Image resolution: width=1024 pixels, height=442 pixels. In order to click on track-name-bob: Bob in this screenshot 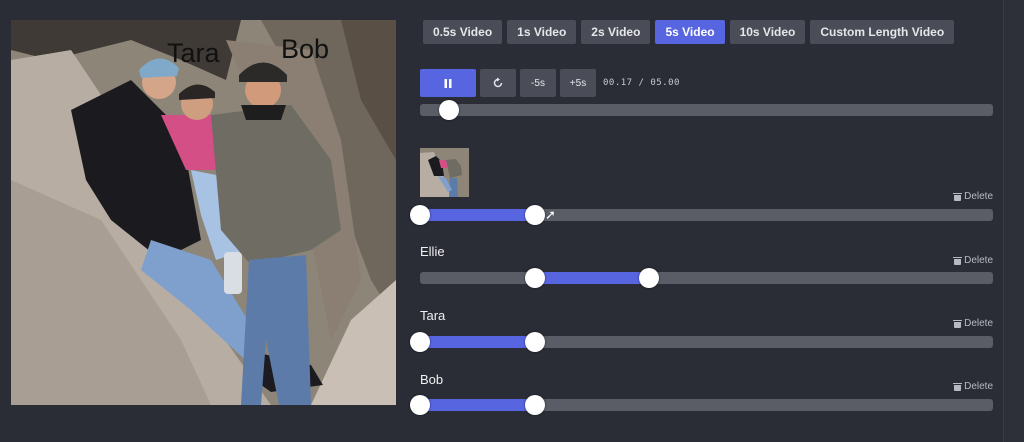, I will do `click(432, 379)`.